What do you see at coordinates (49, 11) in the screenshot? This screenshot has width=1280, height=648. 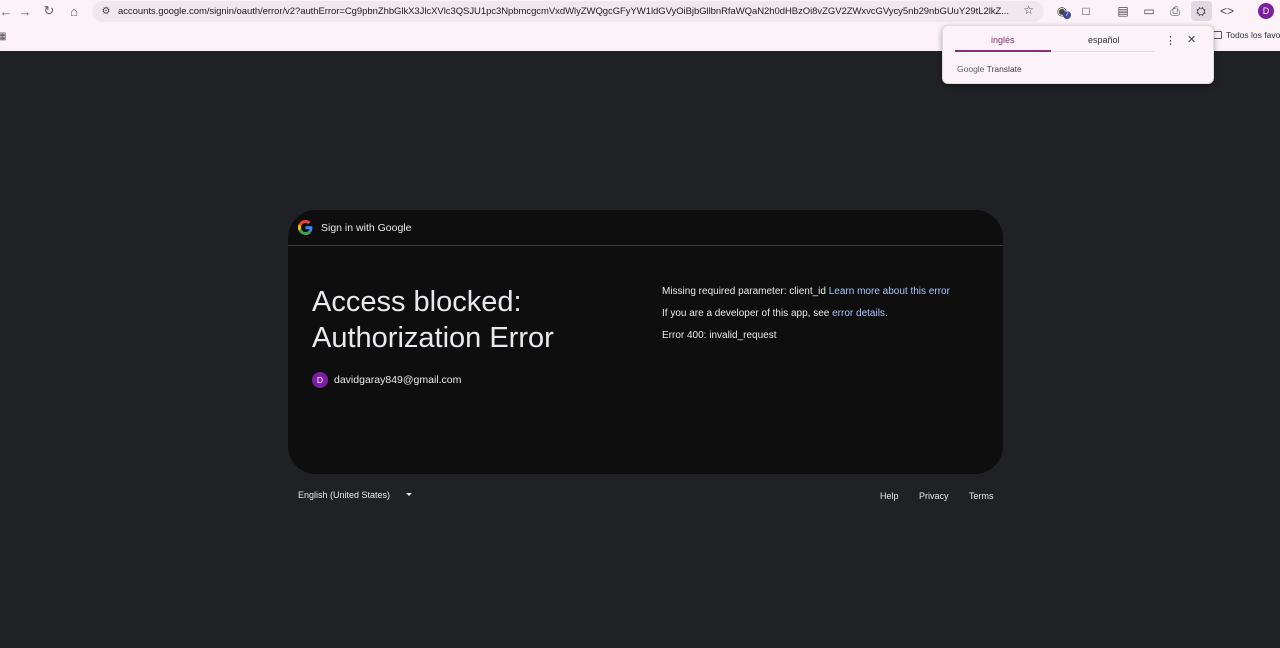 I see `reload-icon: ↻` at bounding box center [49, 11].